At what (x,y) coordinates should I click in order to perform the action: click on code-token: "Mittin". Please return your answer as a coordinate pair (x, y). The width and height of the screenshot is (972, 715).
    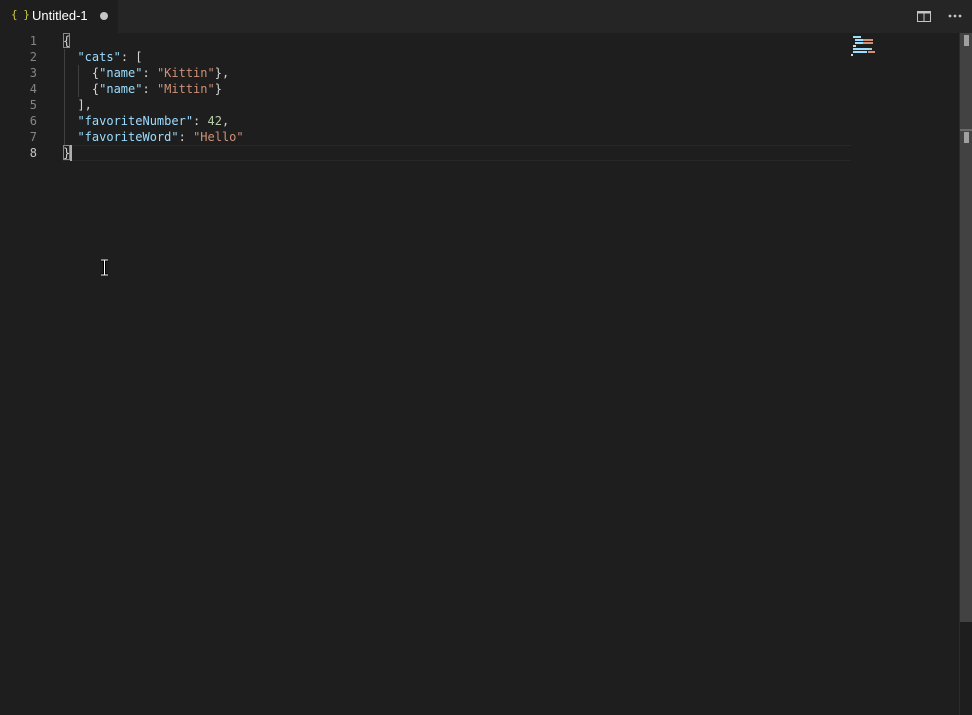
    Looking at the image, I should click on (185, 89).